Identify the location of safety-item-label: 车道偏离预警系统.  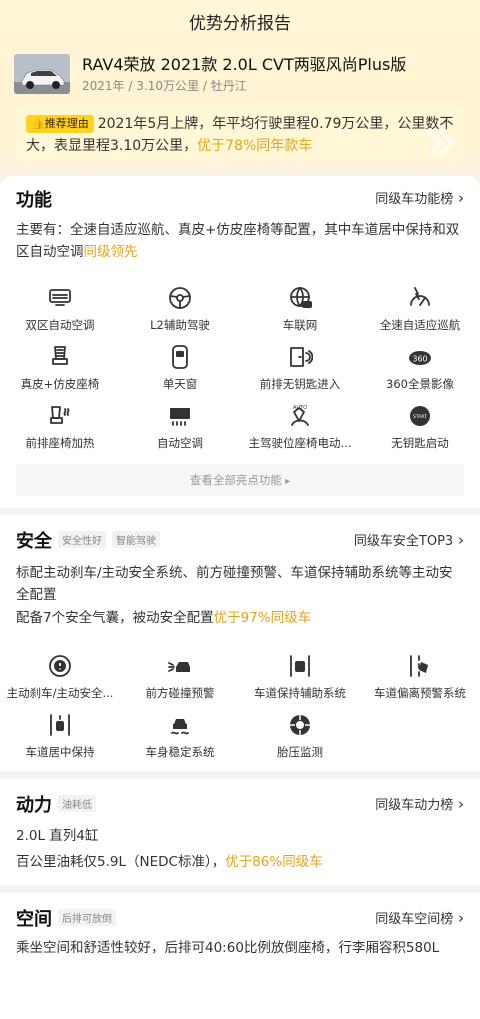
(420, 693).